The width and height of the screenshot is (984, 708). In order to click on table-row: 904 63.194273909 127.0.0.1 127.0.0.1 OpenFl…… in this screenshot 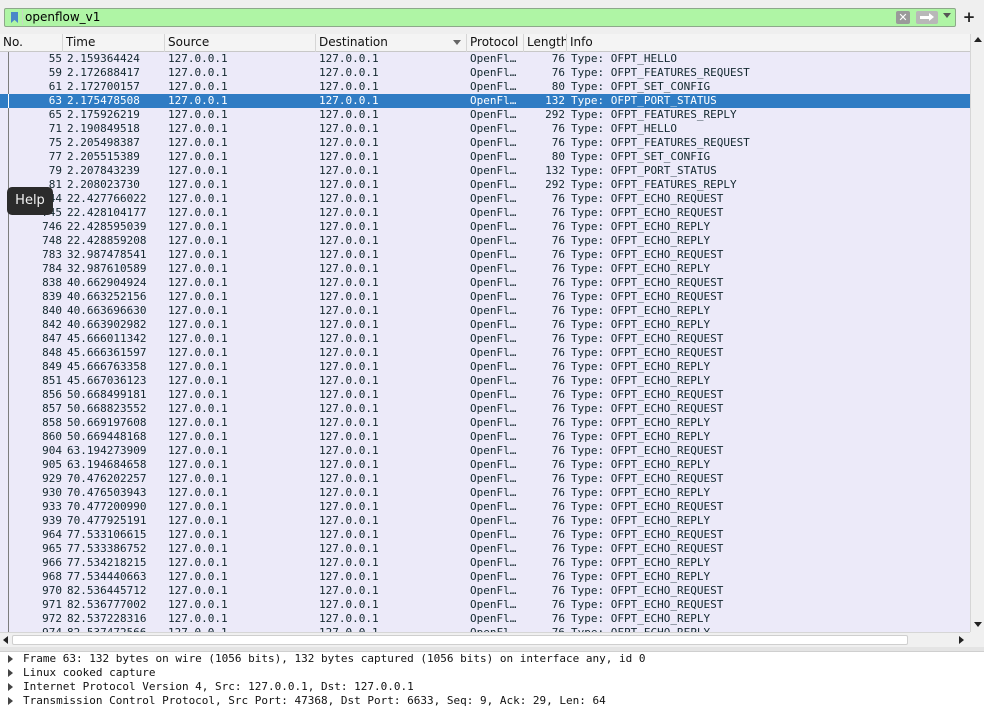, I will do `click(485, 451)`.